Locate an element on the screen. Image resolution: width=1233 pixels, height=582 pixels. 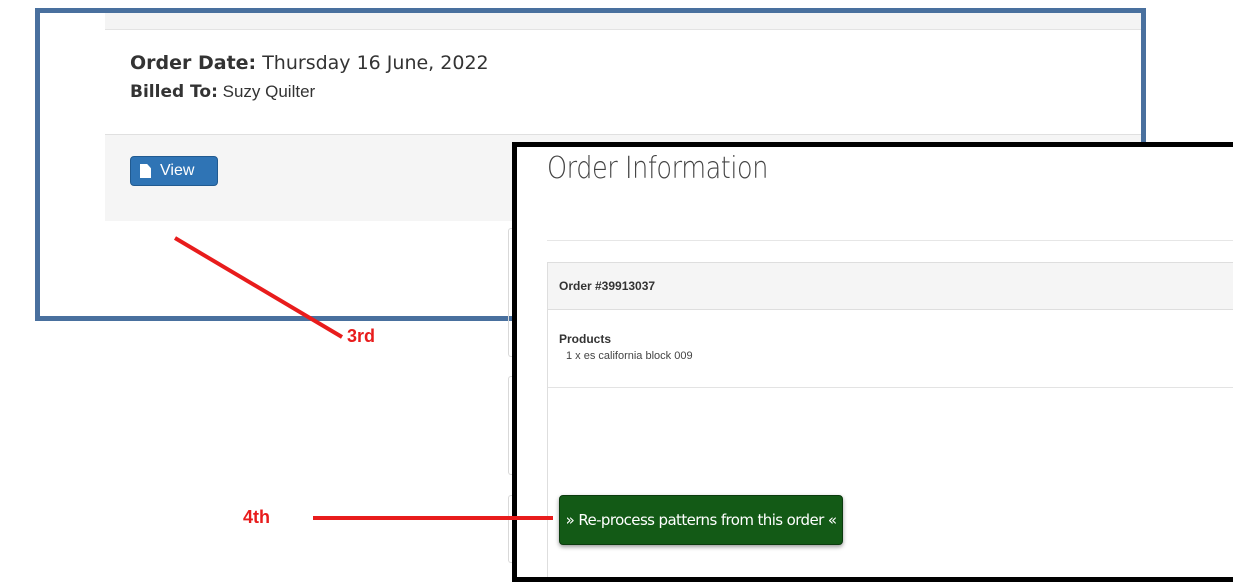
annotation-arrow-3rd is located at coordinates (258, 287).